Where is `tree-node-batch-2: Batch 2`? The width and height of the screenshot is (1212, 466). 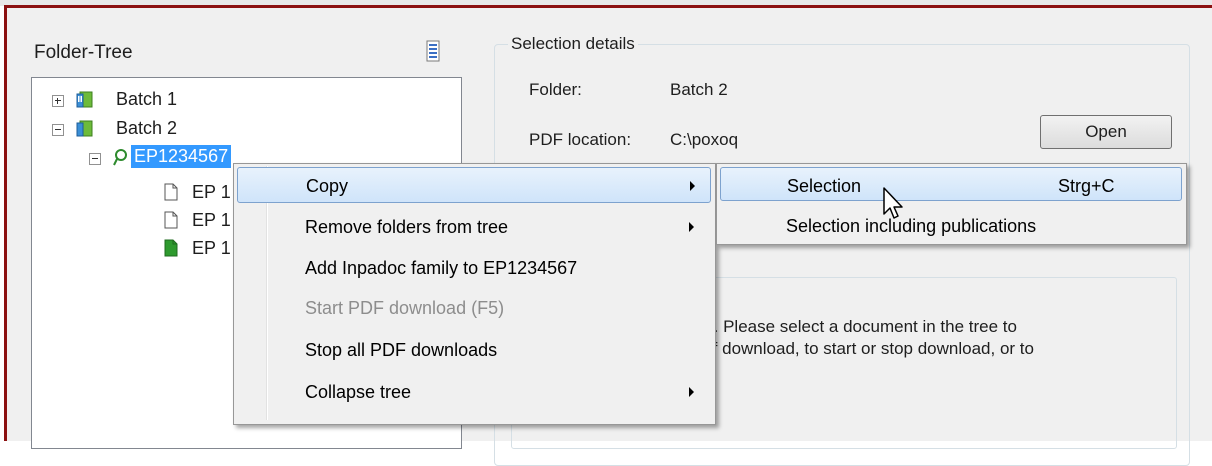
tree-node-batch-2: Batch 2 is located at coordinates (202, 129).